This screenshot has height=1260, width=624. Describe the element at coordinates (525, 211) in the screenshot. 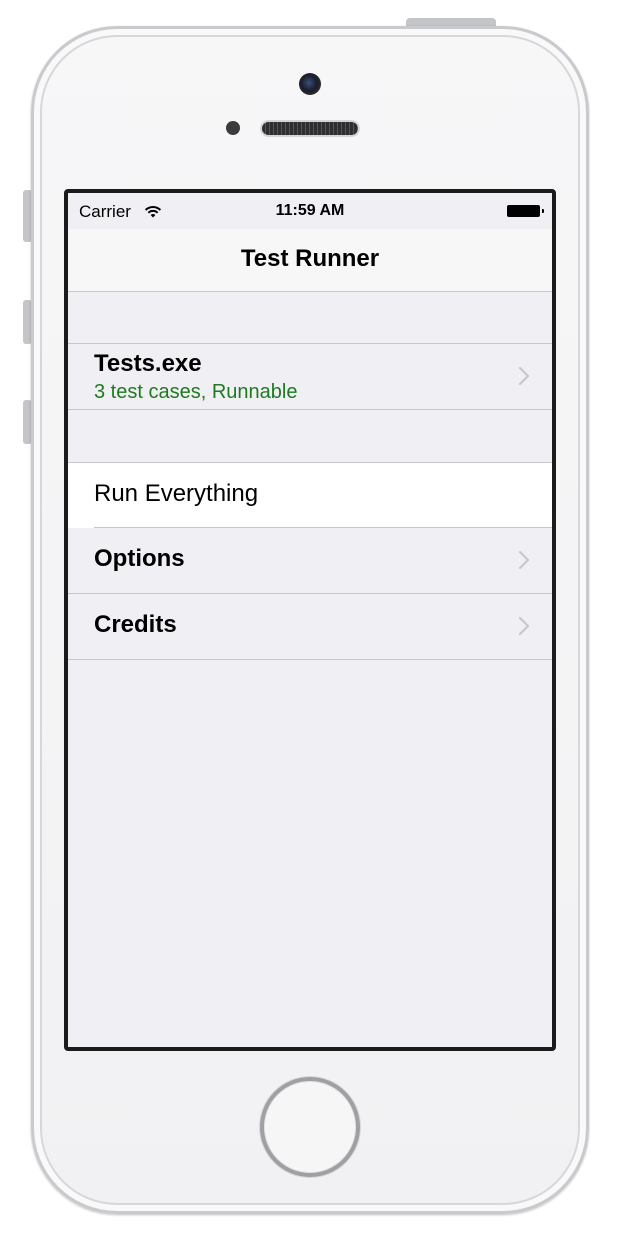

I see `battery-icon` at that location.